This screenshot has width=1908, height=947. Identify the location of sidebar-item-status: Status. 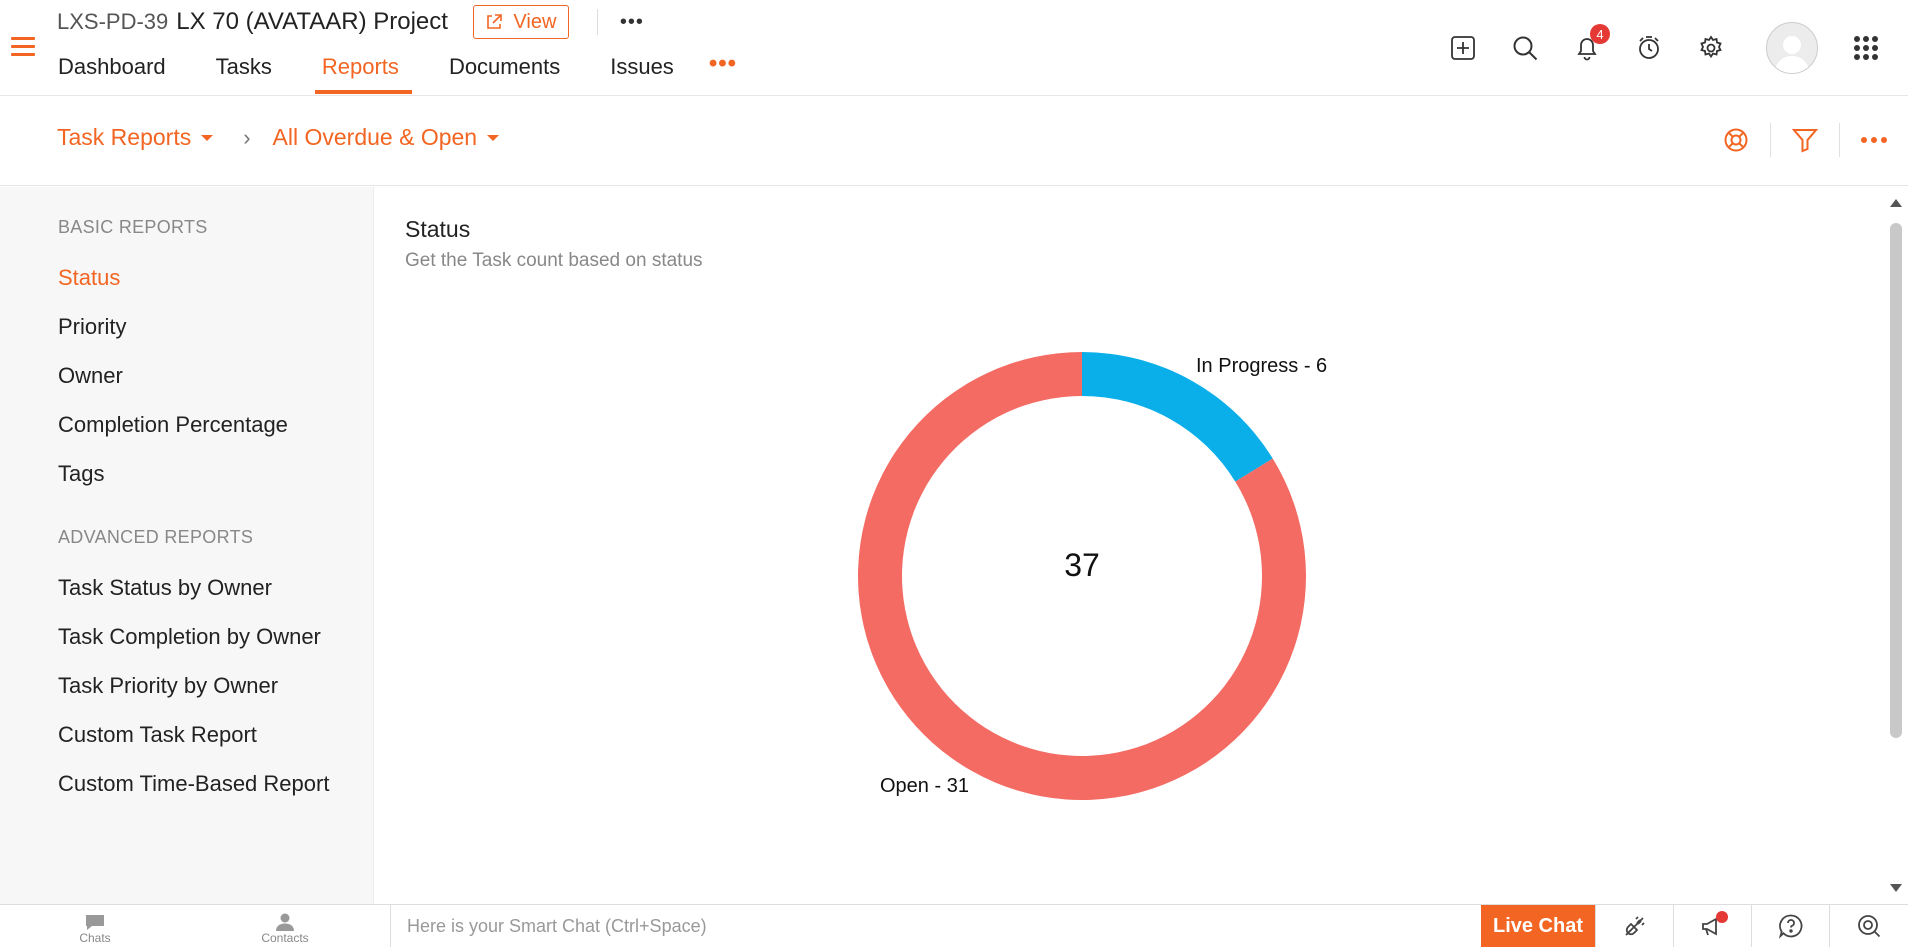
(89, 278).